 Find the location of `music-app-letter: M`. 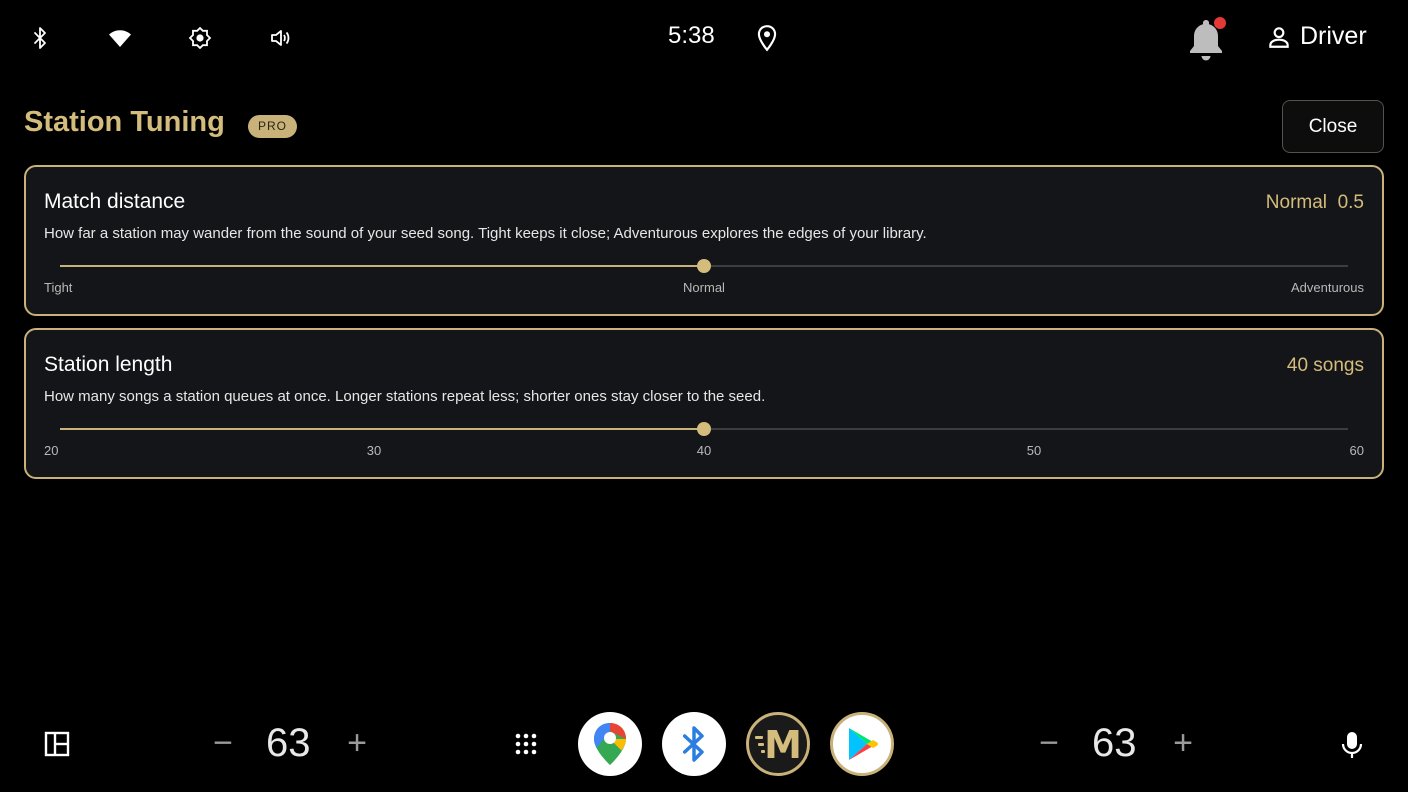

music-app-letter: M is located at coordinates (783, 744).